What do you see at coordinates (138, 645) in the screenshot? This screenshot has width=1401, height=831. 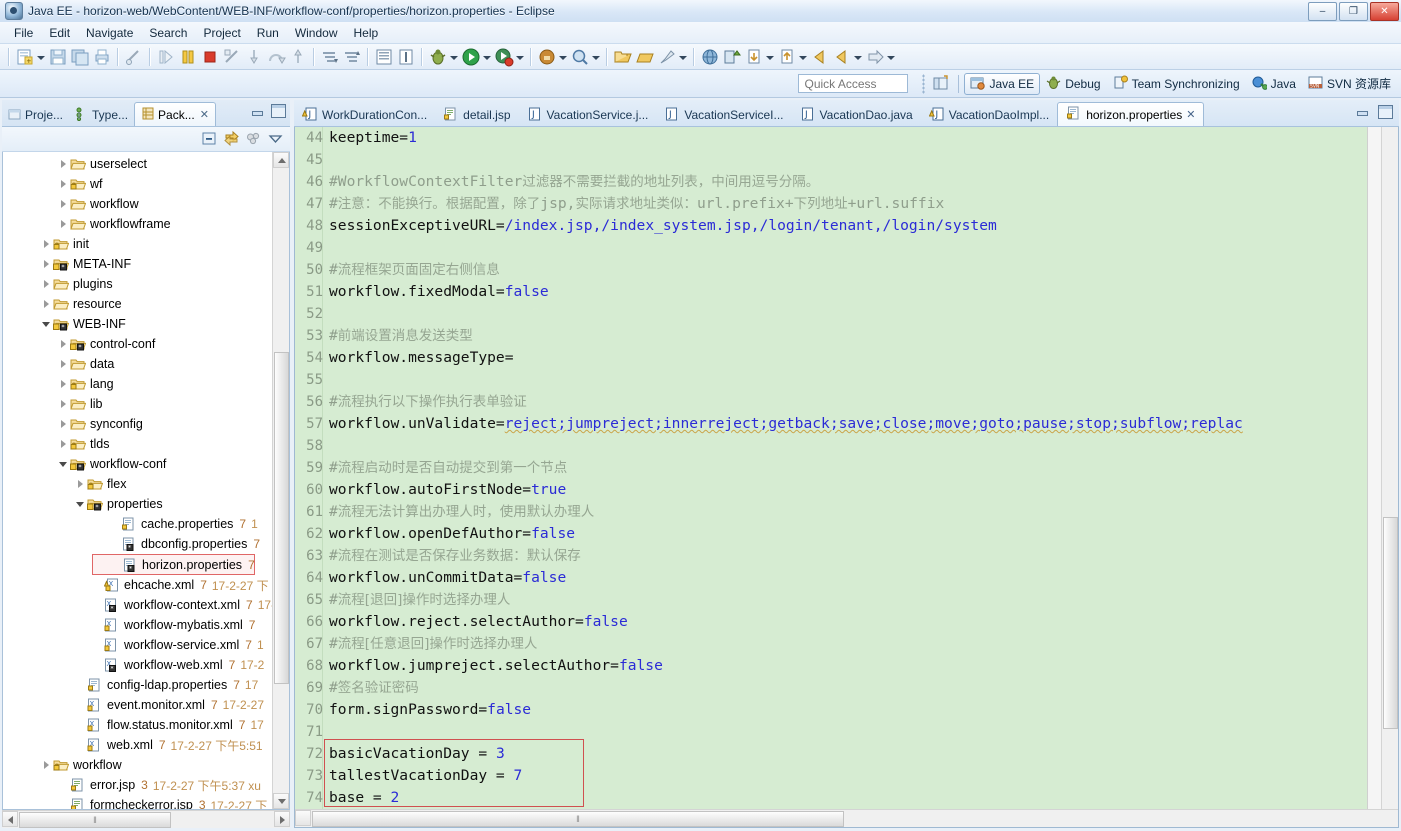 I see `tree-item: Xworkflow-service.xml 7 1` at bounding box center [138, 645].